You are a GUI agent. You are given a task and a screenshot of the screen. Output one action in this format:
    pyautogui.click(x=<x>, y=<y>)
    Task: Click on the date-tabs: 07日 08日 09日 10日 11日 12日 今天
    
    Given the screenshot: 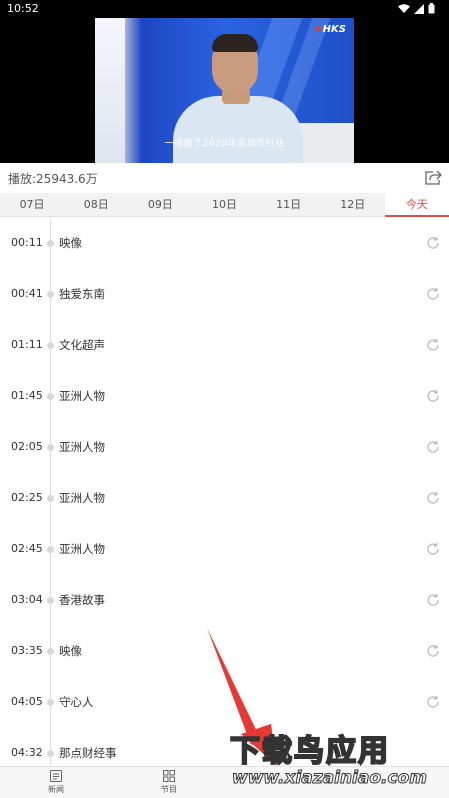 What is the action you would take?
    pyautogui.click(x=224, y=205)
    